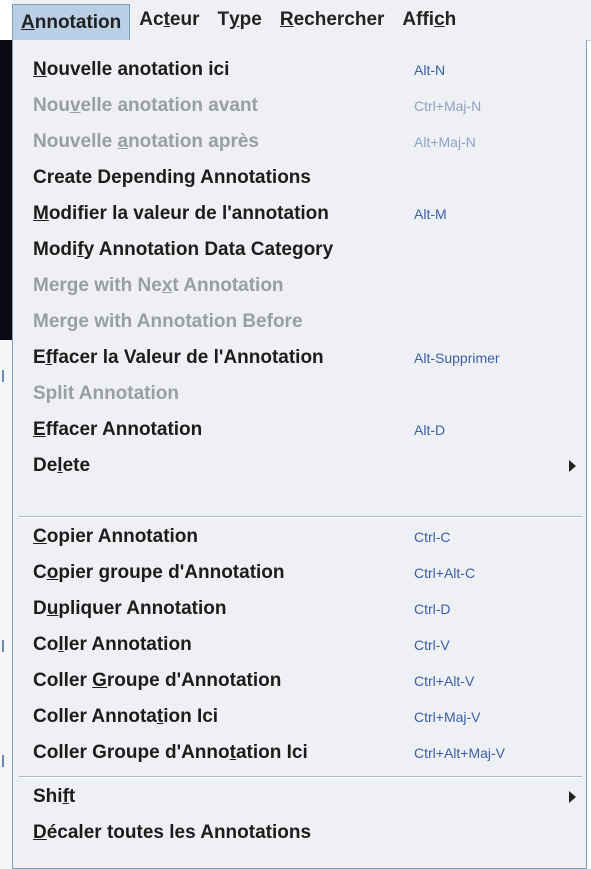  I want to click on menu-item-mnemonic: N, so click(40, 69).